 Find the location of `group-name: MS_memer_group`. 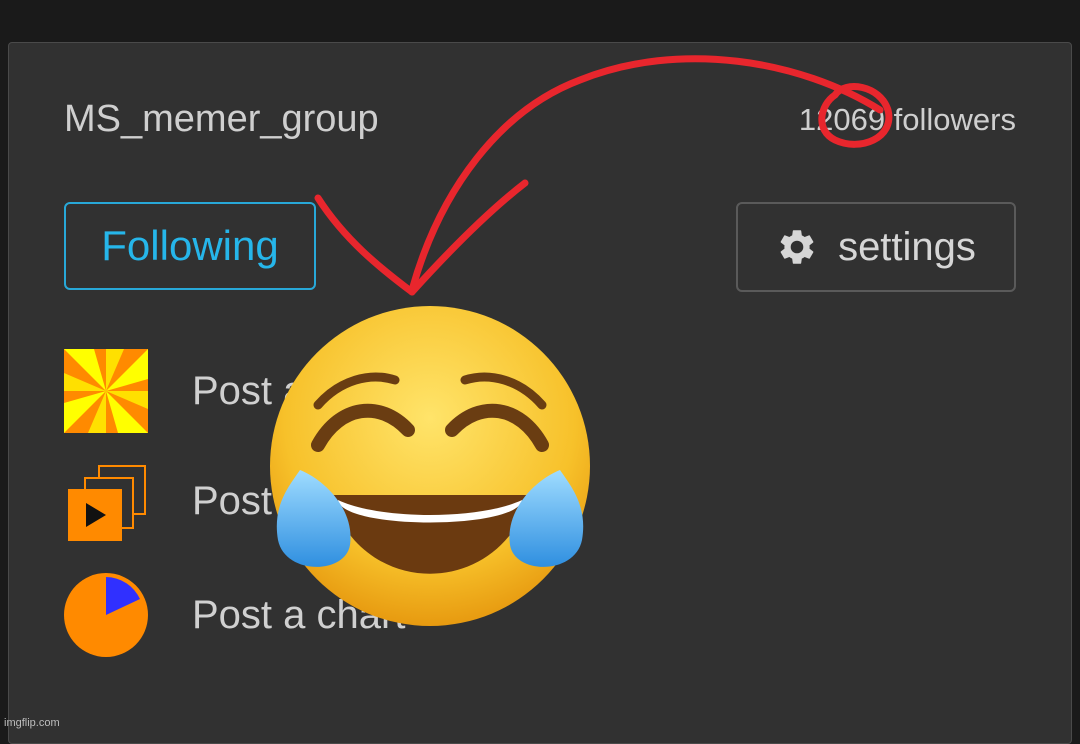

group-name: MS_memer_group is located at coordinates (221, 119).